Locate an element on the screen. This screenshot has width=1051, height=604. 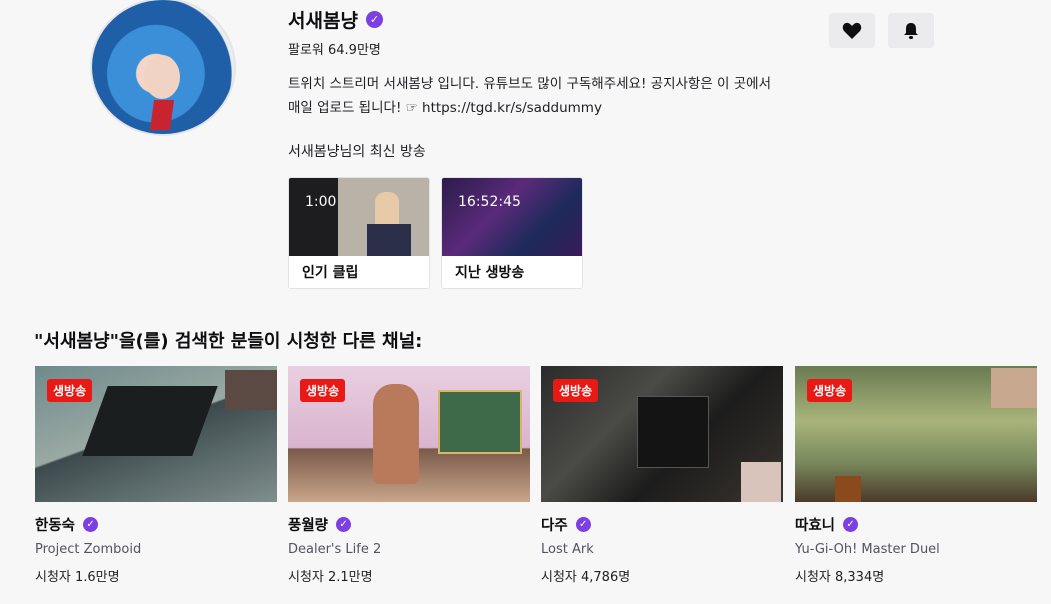
channel-title: 풍월량 ✓ is located at coordinates (409, 524).